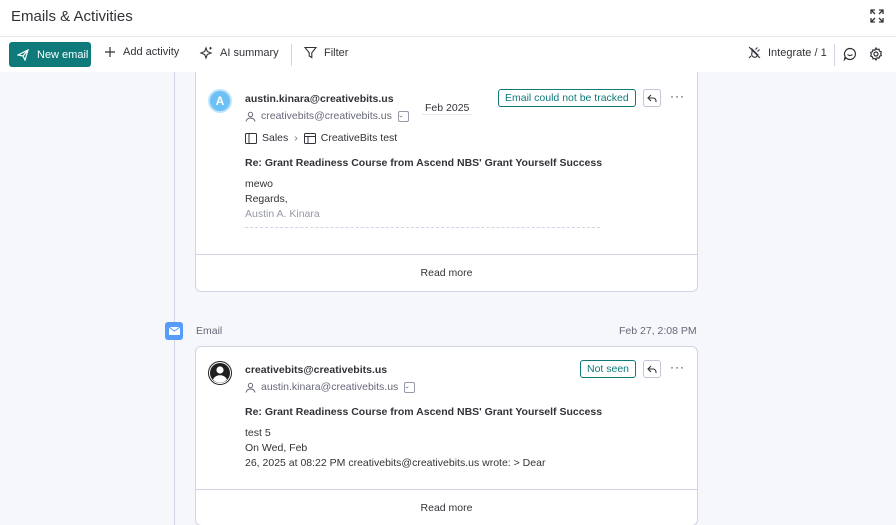 This screenshot has height=525, width=896. I want to click on chat-icon, so click(850, 54).